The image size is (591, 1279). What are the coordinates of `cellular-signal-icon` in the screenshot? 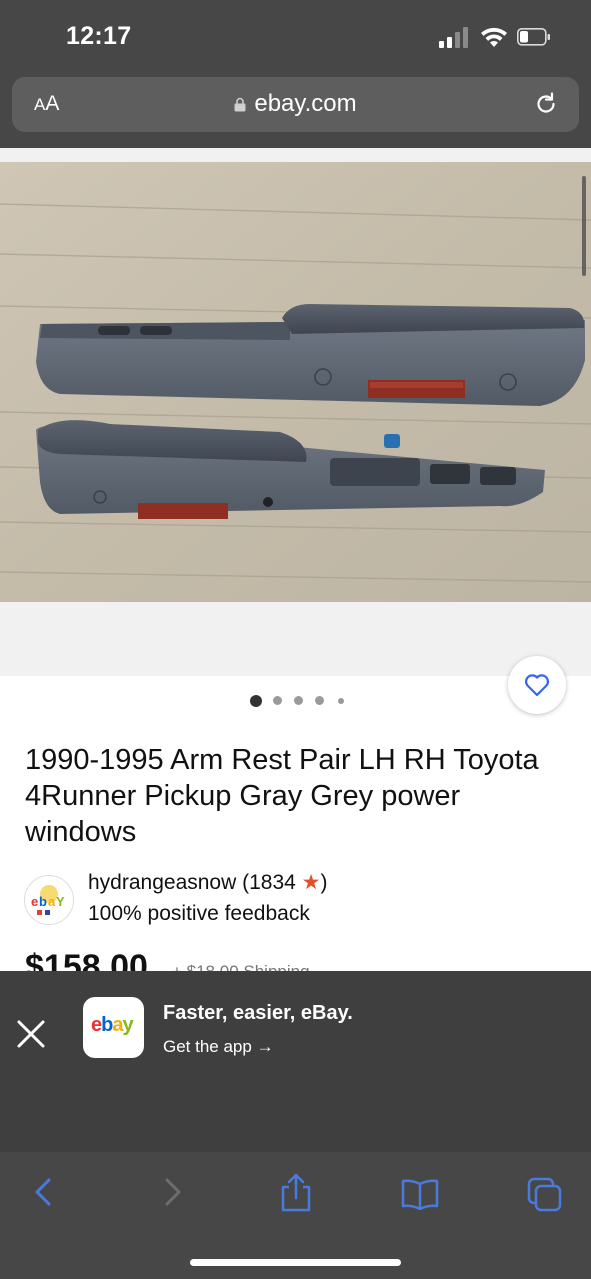 It's located at (453, 37).